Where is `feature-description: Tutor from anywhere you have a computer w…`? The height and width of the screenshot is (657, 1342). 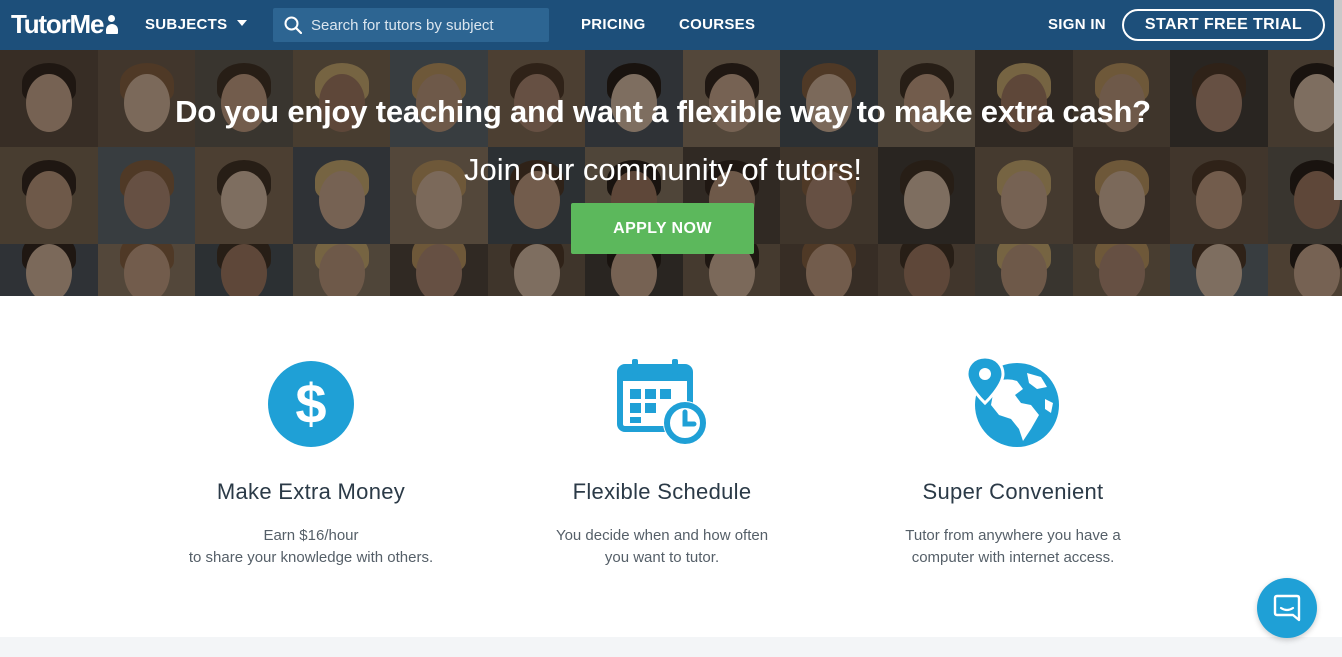
feature-description: Tutor from anywhere you have a computer w… is located at coordinates (1013, 546).